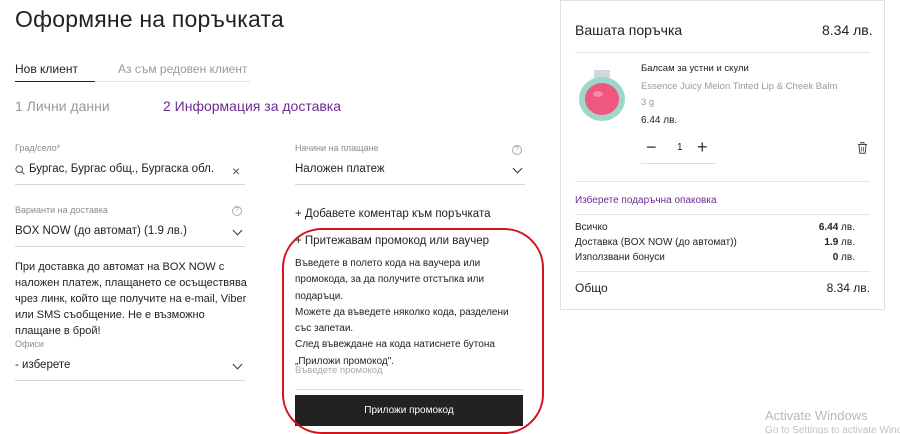 The height and width of the screenshot is (434, 900). Describe the element at coordinates (149, 19) in the screenshot. I see `page-title: Оформяне на поръчката` at that location.